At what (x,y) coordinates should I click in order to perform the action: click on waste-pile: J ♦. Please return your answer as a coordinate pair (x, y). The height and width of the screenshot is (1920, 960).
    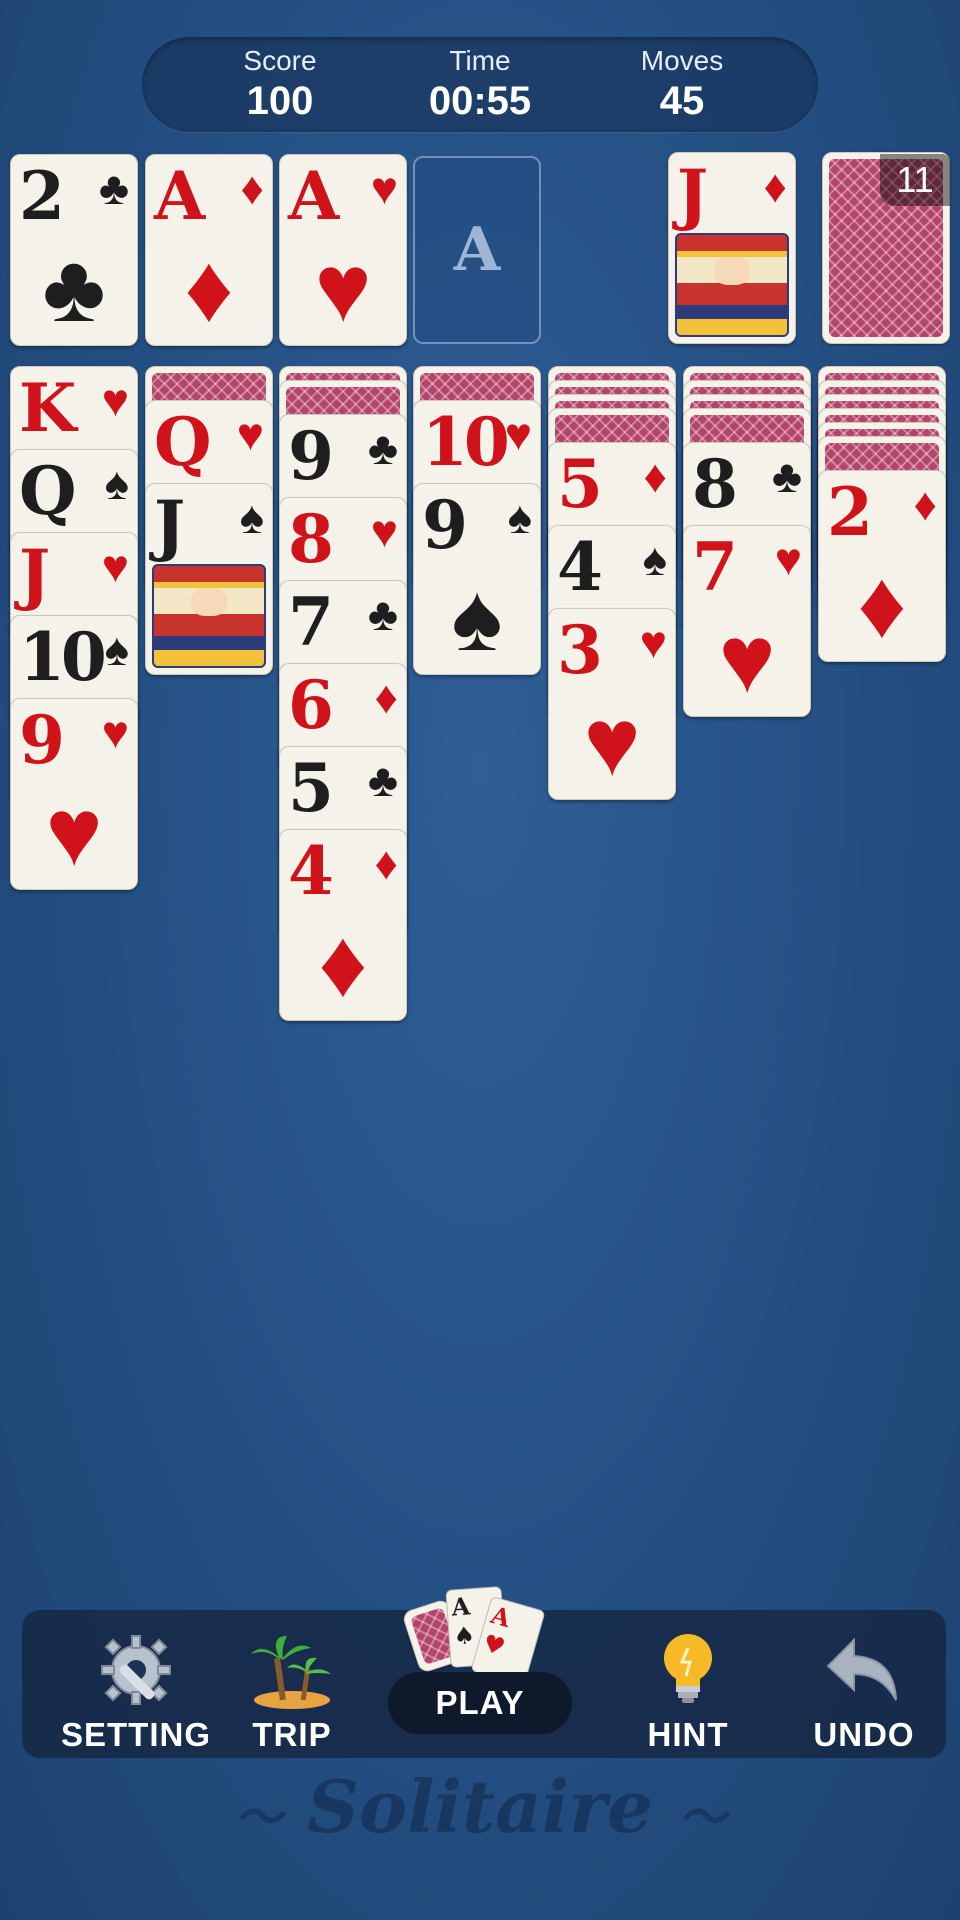
    Looking at the image, I should click on (732, 248).